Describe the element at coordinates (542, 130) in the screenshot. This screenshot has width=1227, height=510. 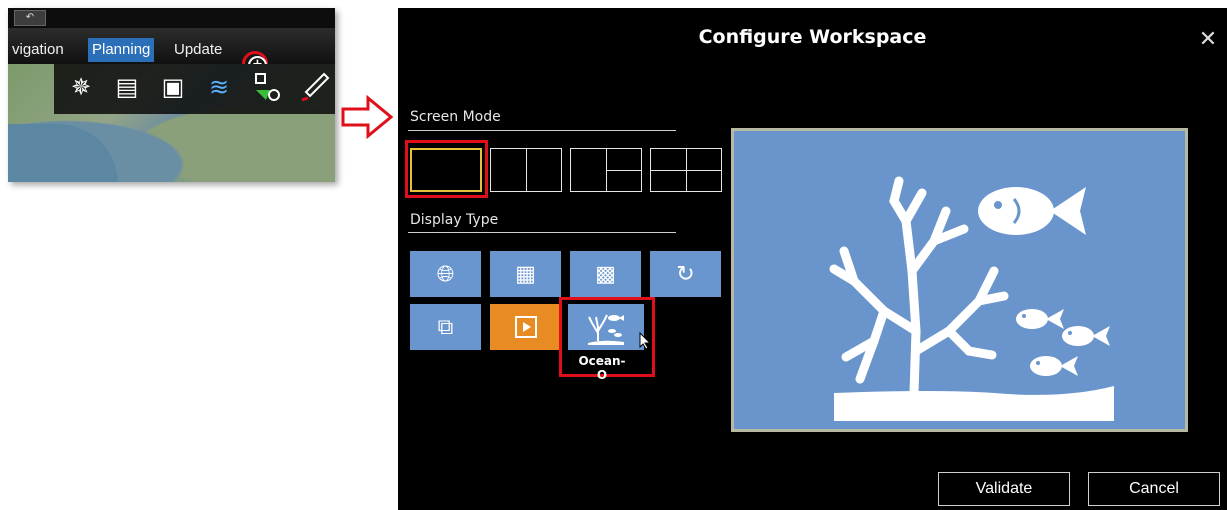
I see `screen-mode-divider` at that location.